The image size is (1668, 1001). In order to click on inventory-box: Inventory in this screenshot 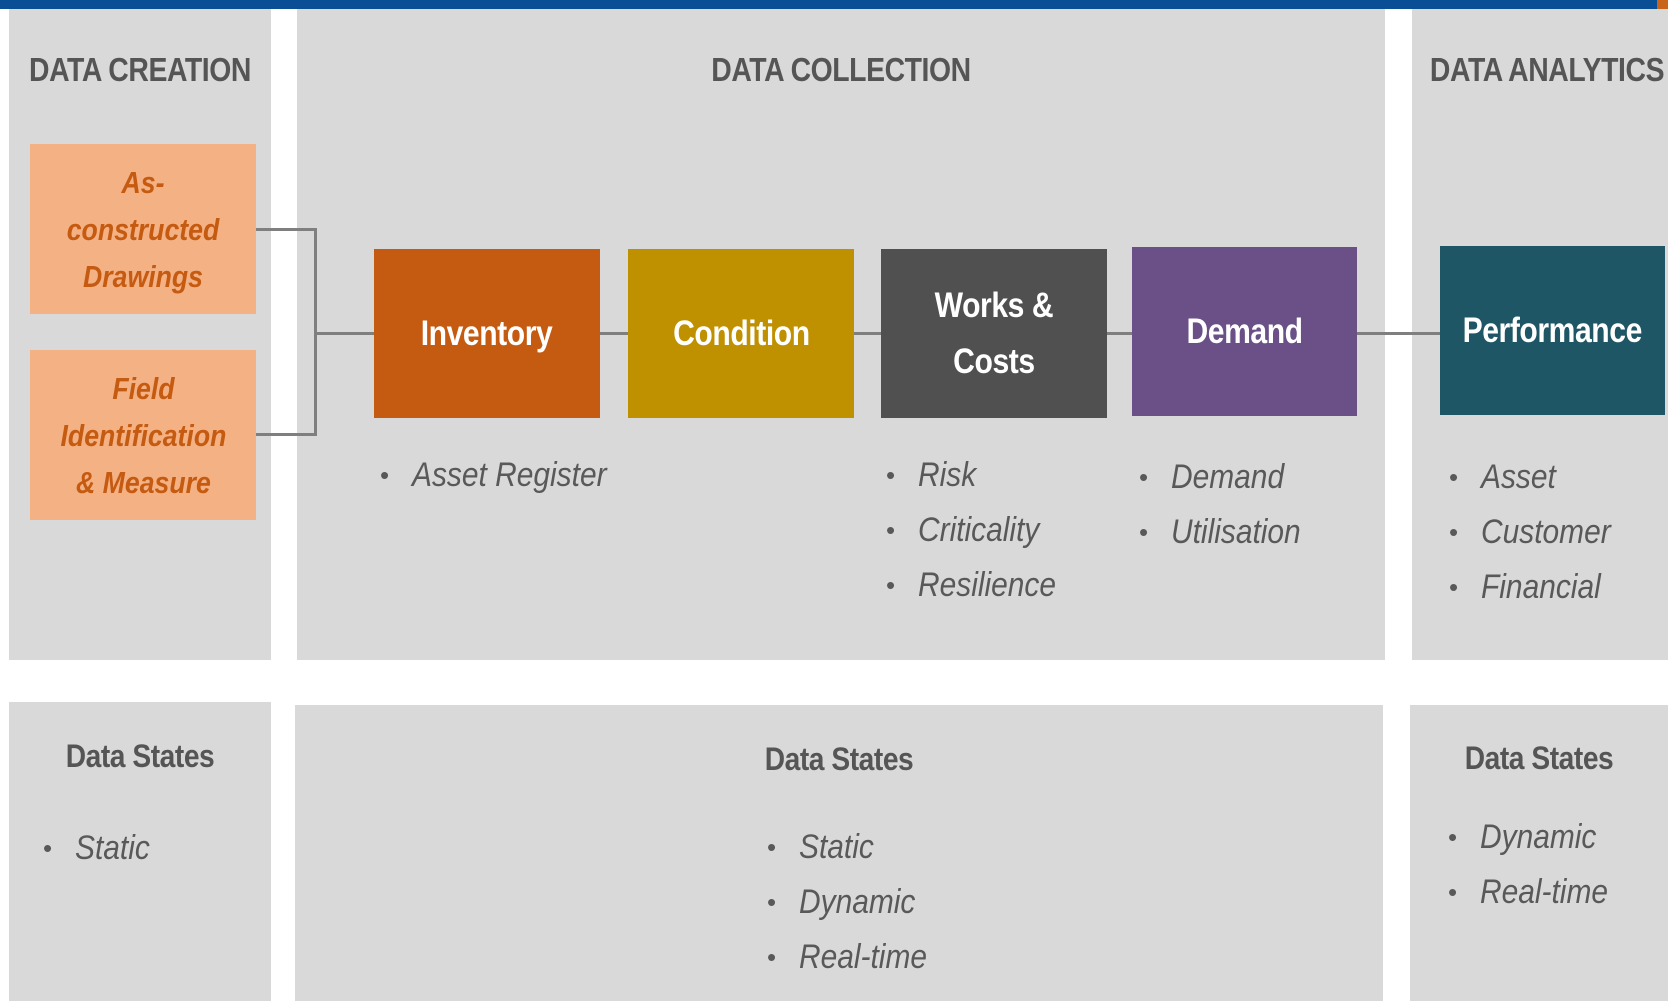, I will do `click(487, 333)`.